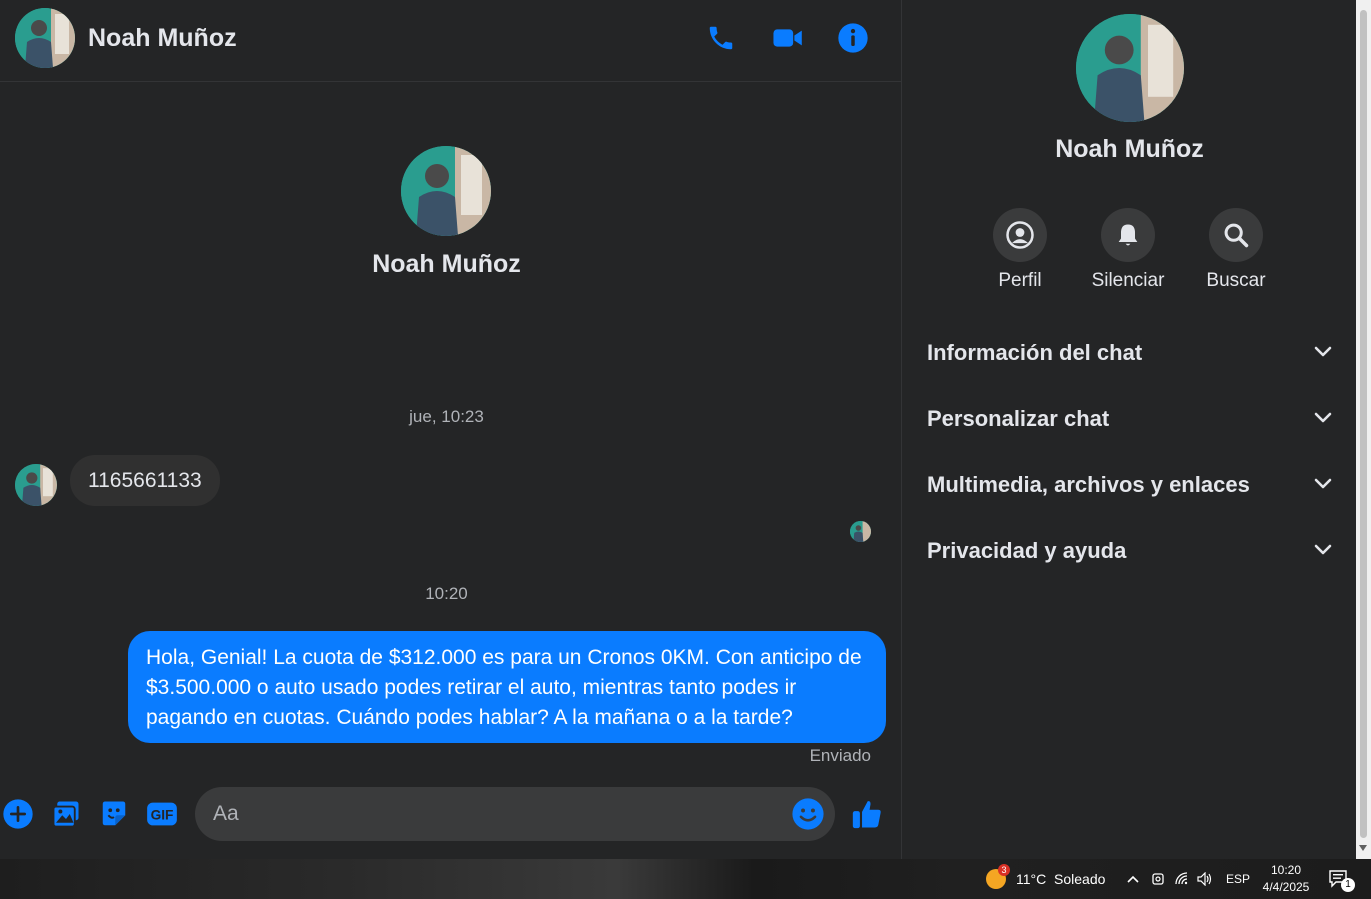 This screenshot has height=899, width=1371. I want to click on emoji-button, so click(808, 814).